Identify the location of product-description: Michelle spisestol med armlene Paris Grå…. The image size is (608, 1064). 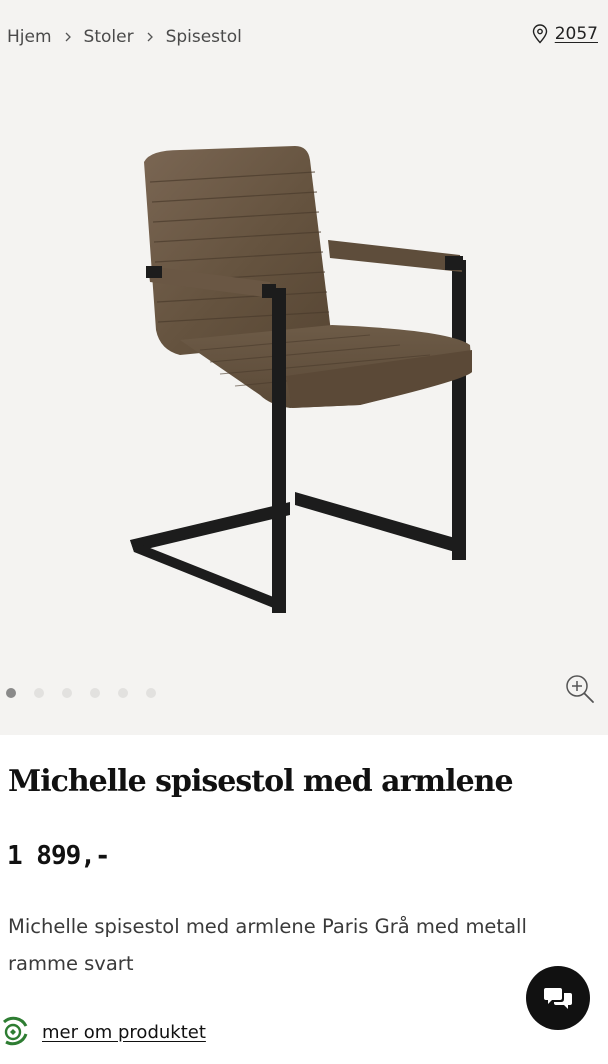
(267, 945).